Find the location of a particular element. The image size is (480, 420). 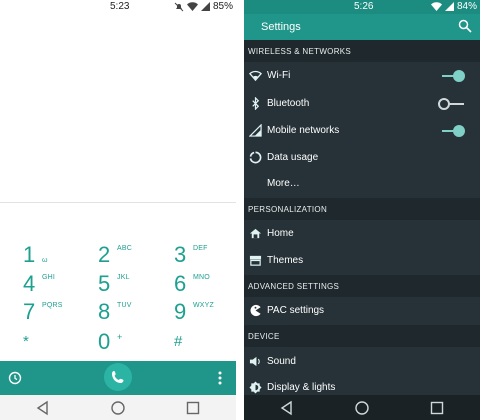

key-digit: 1 is located at coordinates (29, 254).